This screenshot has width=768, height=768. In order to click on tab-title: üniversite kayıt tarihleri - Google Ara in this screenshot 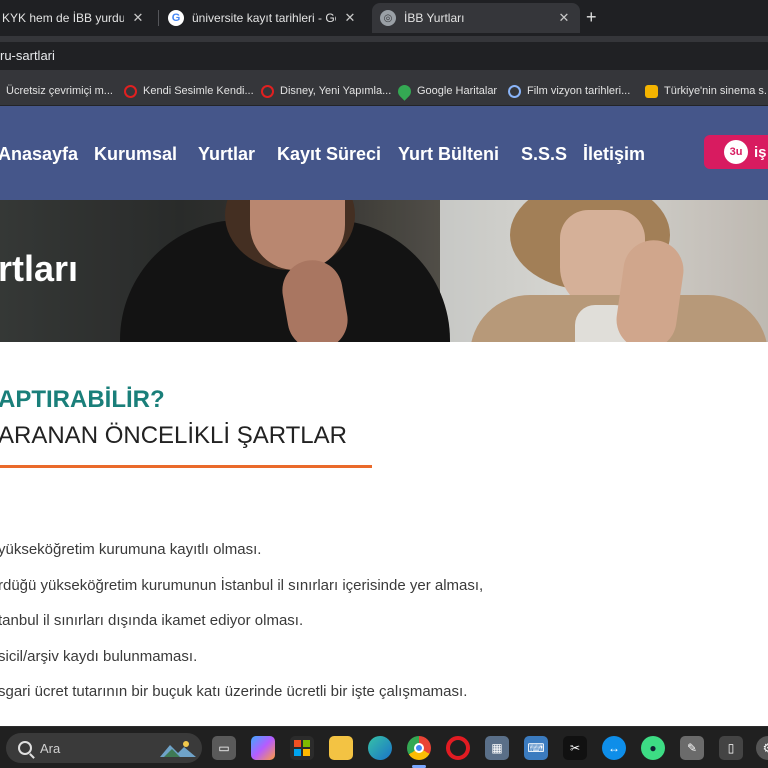, I will do `click(264, 18)`.